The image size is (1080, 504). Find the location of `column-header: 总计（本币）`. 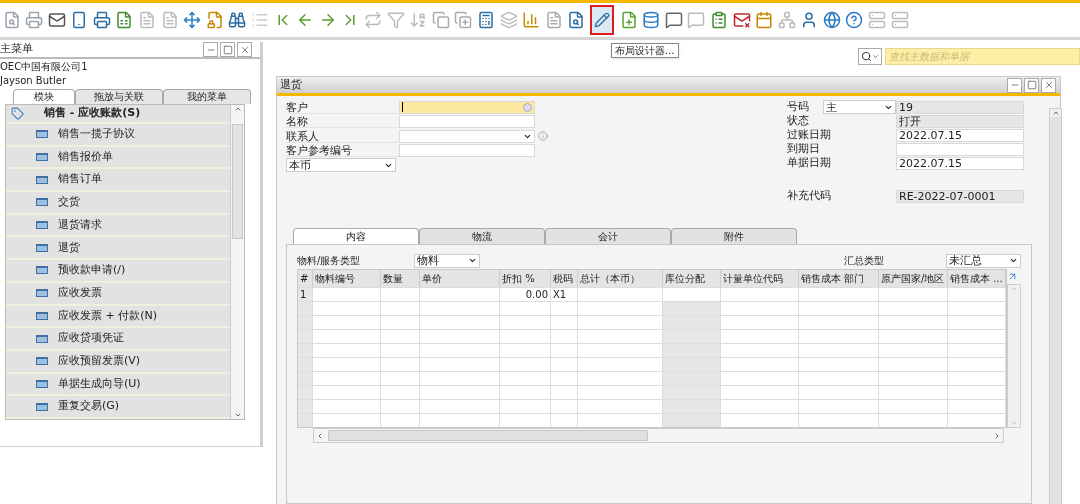

column-header: 总计（本币） is located at coordinates (620, 278).